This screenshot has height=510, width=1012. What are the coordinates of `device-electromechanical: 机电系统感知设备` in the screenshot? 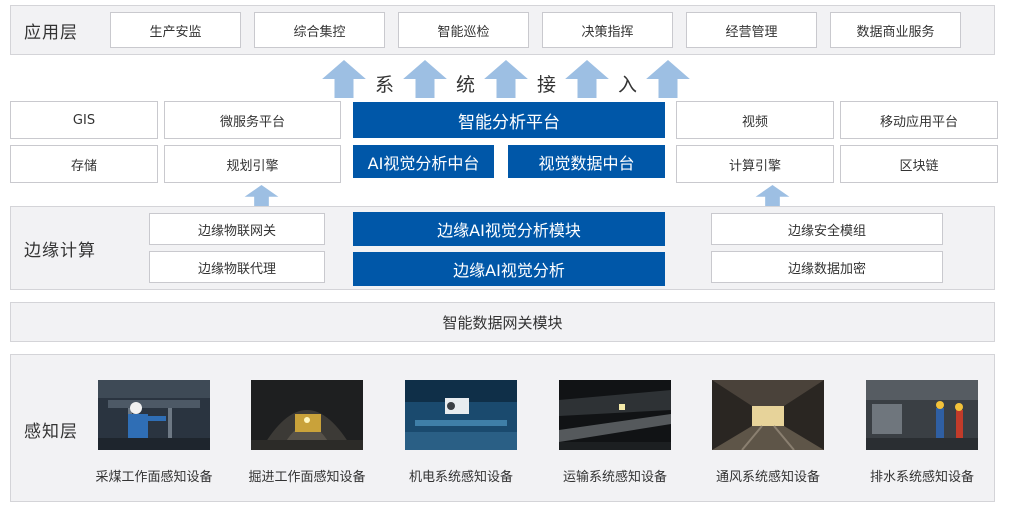 It's located at (461, 432).